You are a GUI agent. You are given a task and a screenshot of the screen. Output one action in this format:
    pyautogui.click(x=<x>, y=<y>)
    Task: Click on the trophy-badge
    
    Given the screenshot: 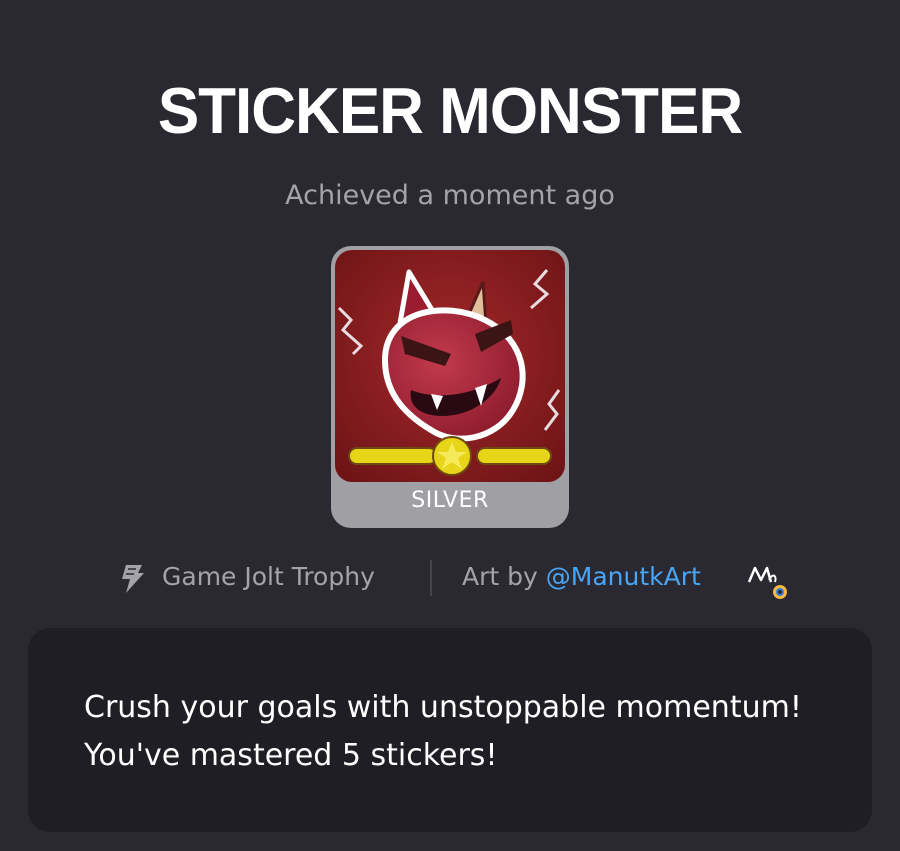 What is the action you would take?
    pyautogui.click(x=450, y=387)
    